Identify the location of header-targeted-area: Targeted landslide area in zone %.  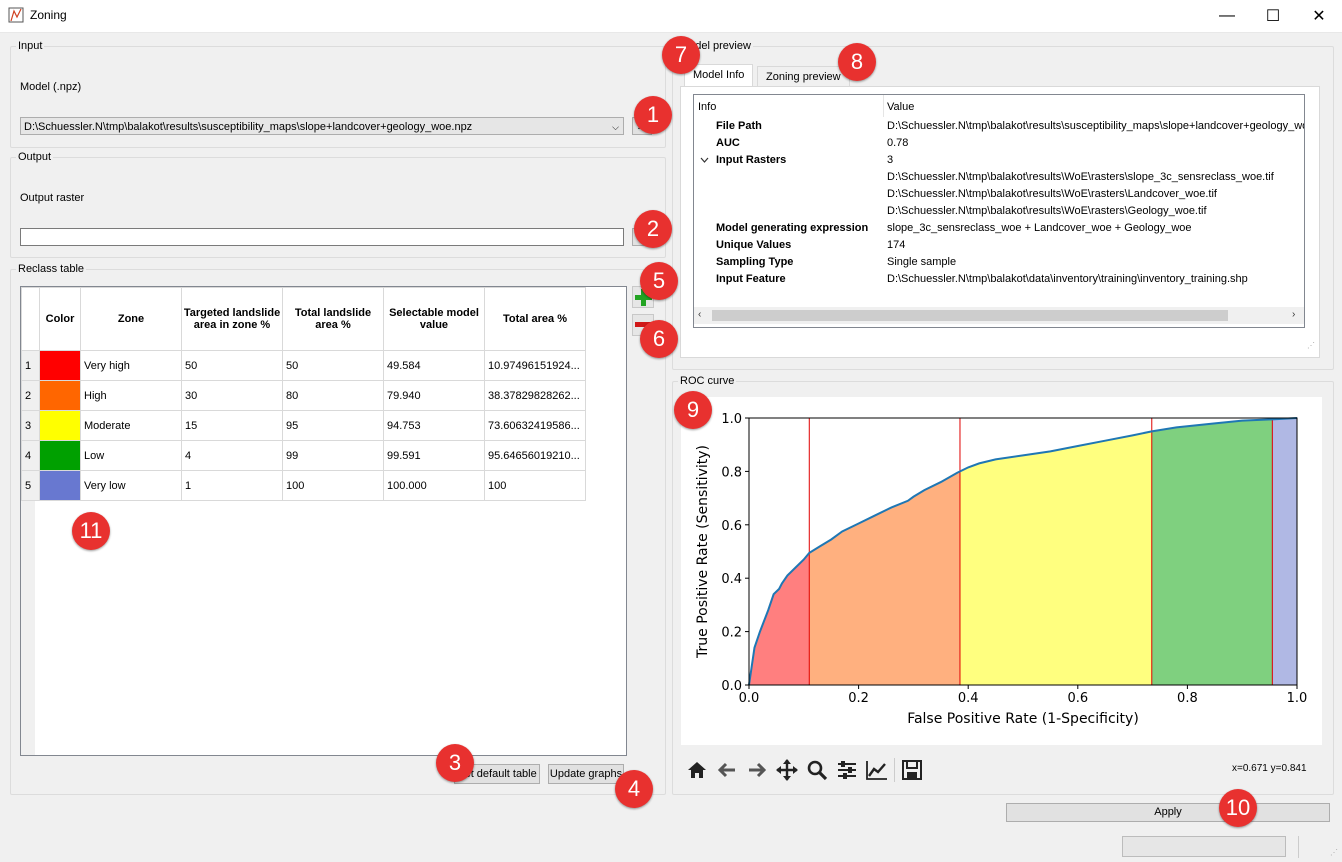
(232, 319).